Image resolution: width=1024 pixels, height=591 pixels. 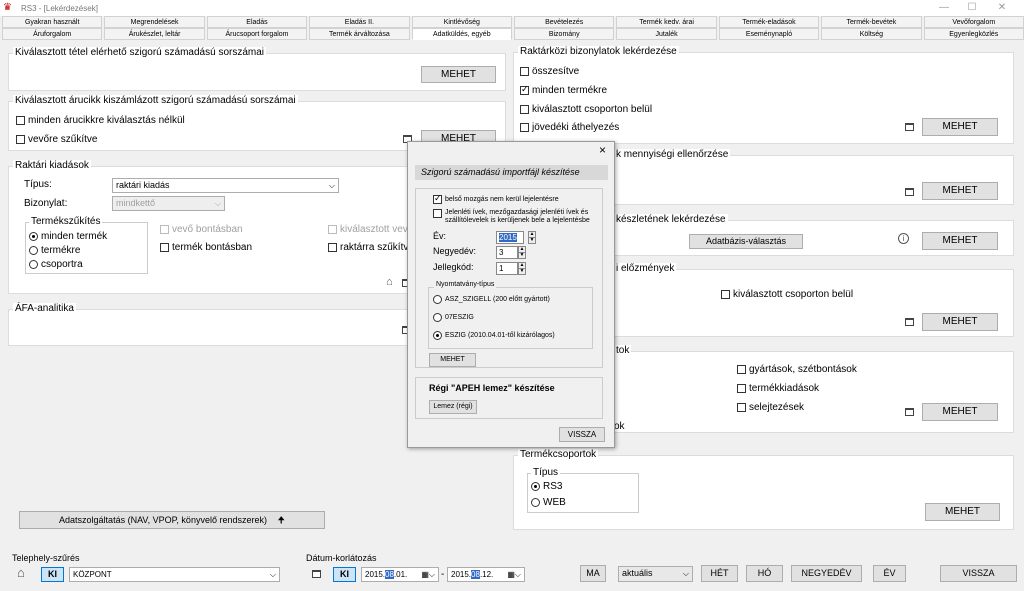 What do you see at coordinates (1002, 8) in the screenshot?
I see `close-icon: ✕` at bounding box center [1002, 8].